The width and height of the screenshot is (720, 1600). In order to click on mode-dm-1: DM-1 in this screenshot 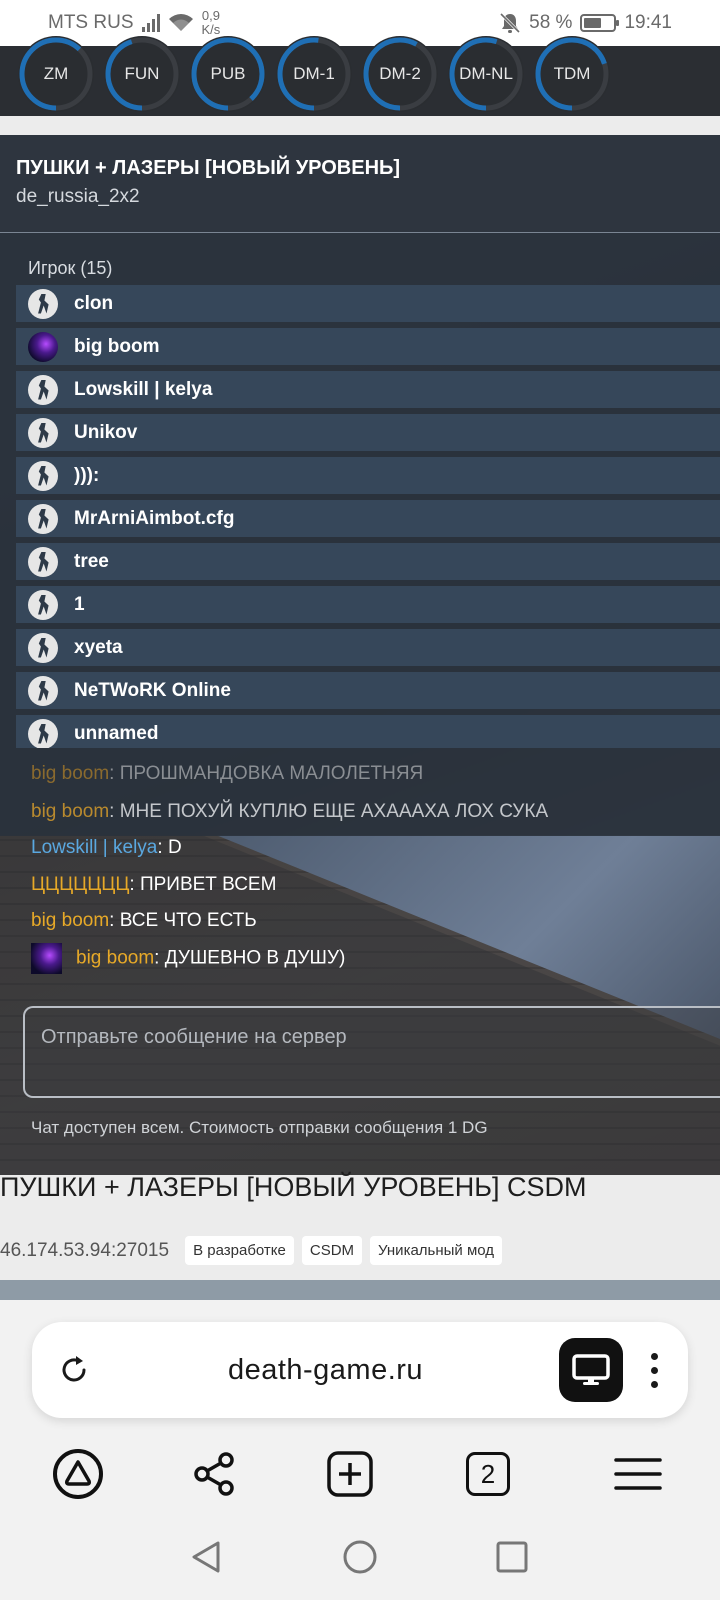, I will do `click(314, 74)`.